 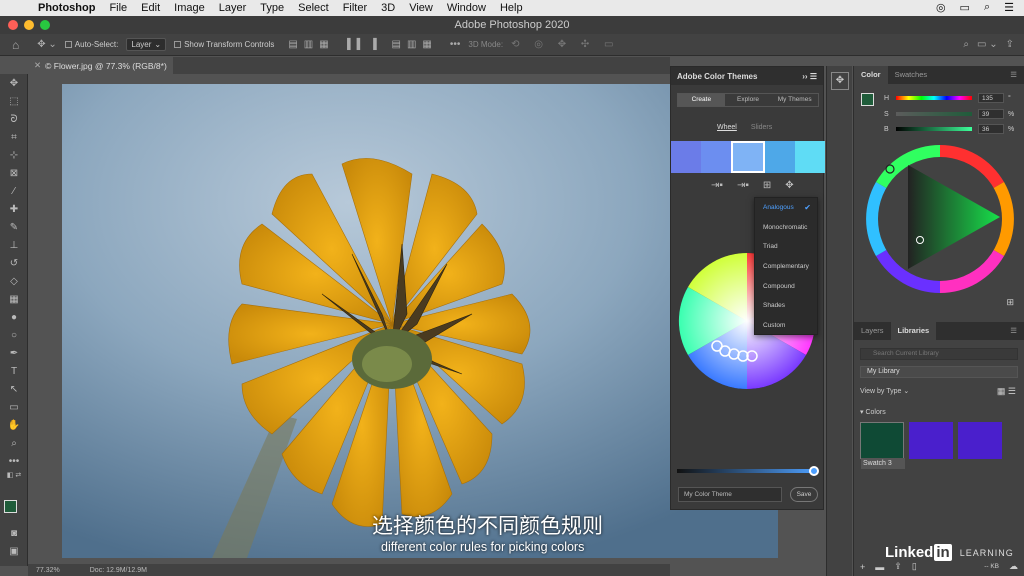 What do you see at coordinates (872, 331) in the screenshot?
I see `tab-layers: Layers` at bounding box center [872, 331].